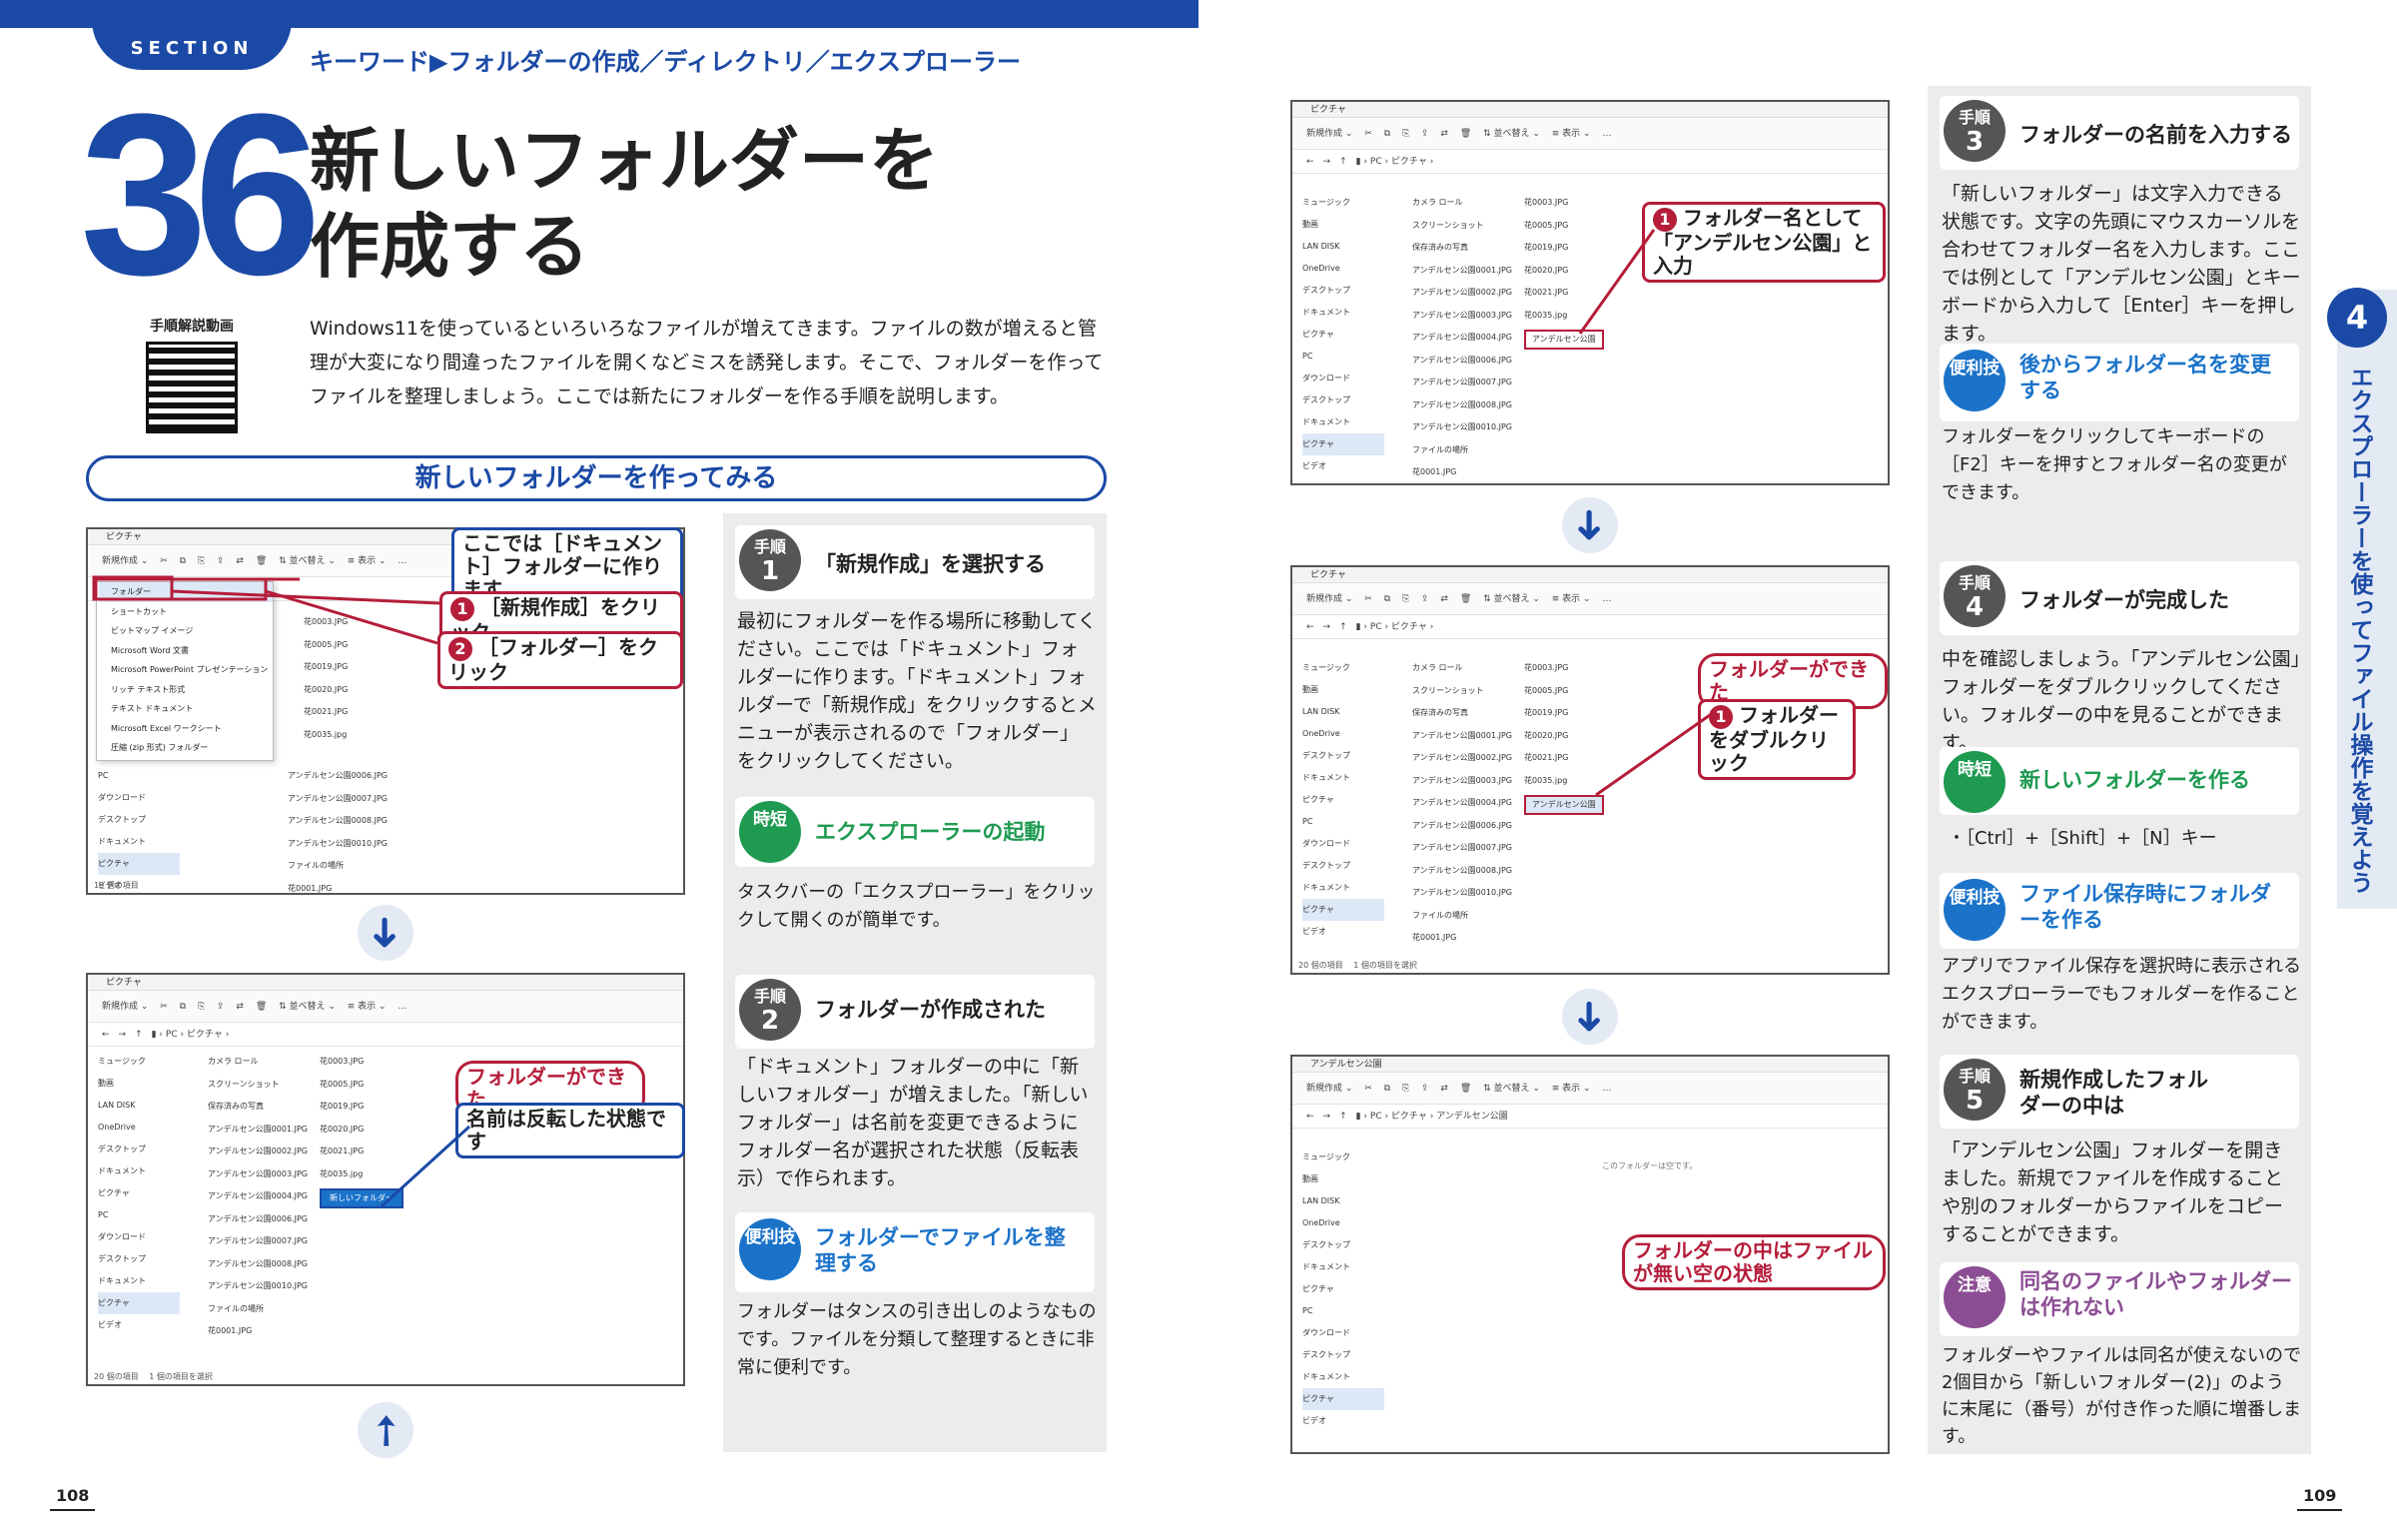 This screenshot has height=1540, width=2397. What do you see at coordinates (1564, 668) in the screenshot?
I see `file-item: 花0003.JPG` at bounding box center [1564, 668].